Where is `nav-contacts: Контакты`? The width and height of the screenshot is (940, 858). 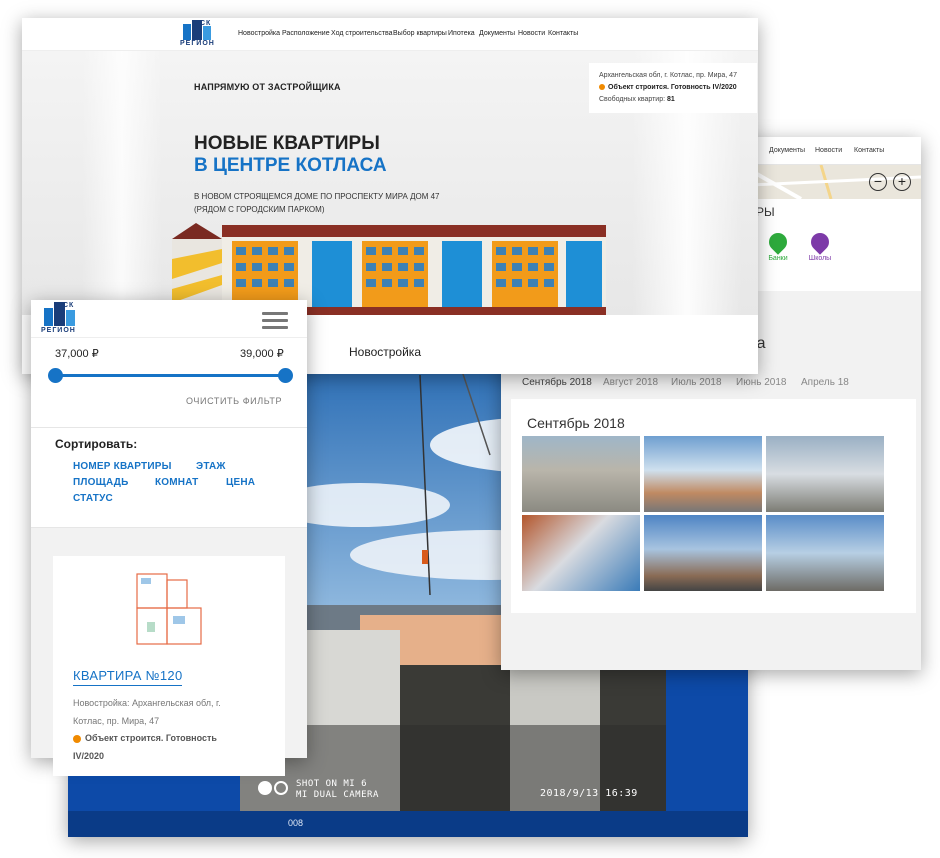 nav-contacts: Контакты is located at coordinates (563, 33).